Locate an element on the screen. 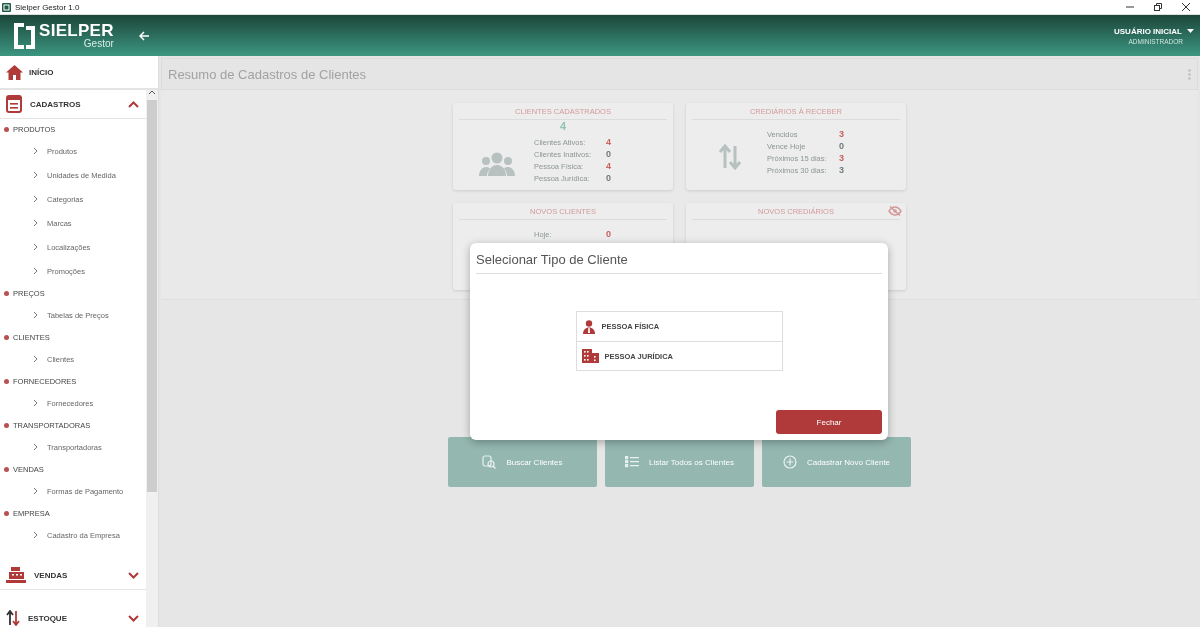 Image resolution: width=1200 pixels, height=627 pixels. total-count: 4 is located at coordinates (563, 127).